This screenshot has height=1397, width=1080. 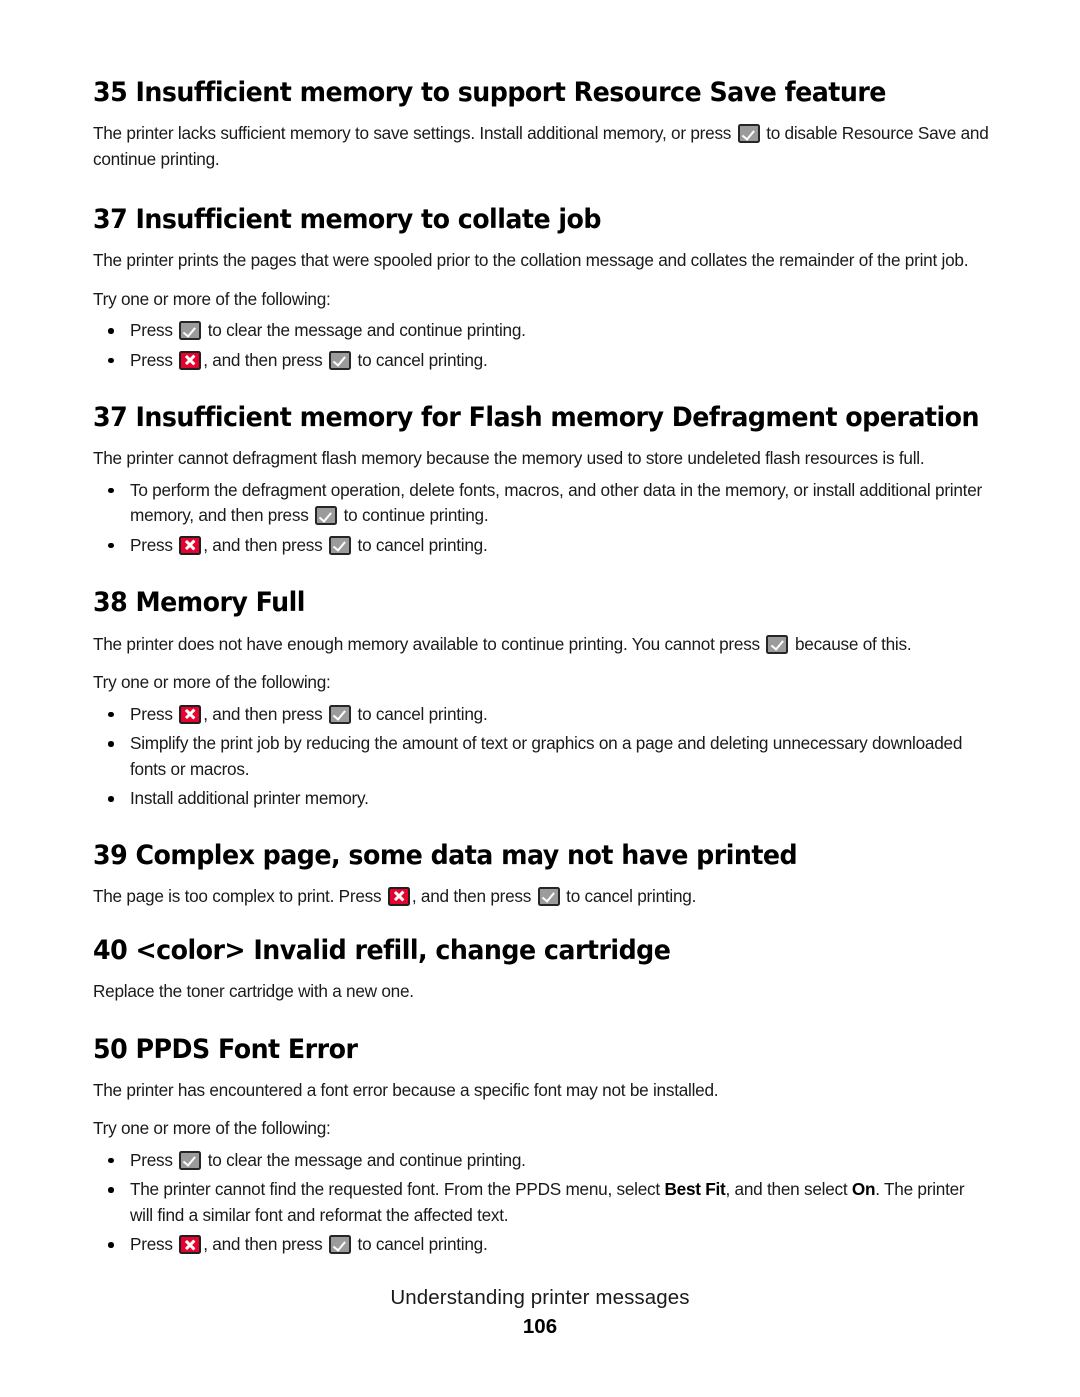 What do you see at coordinates (199, 603) in the screenshot?
I see `section-heading: 38 Memory Full` at bounding box center [199, 603].